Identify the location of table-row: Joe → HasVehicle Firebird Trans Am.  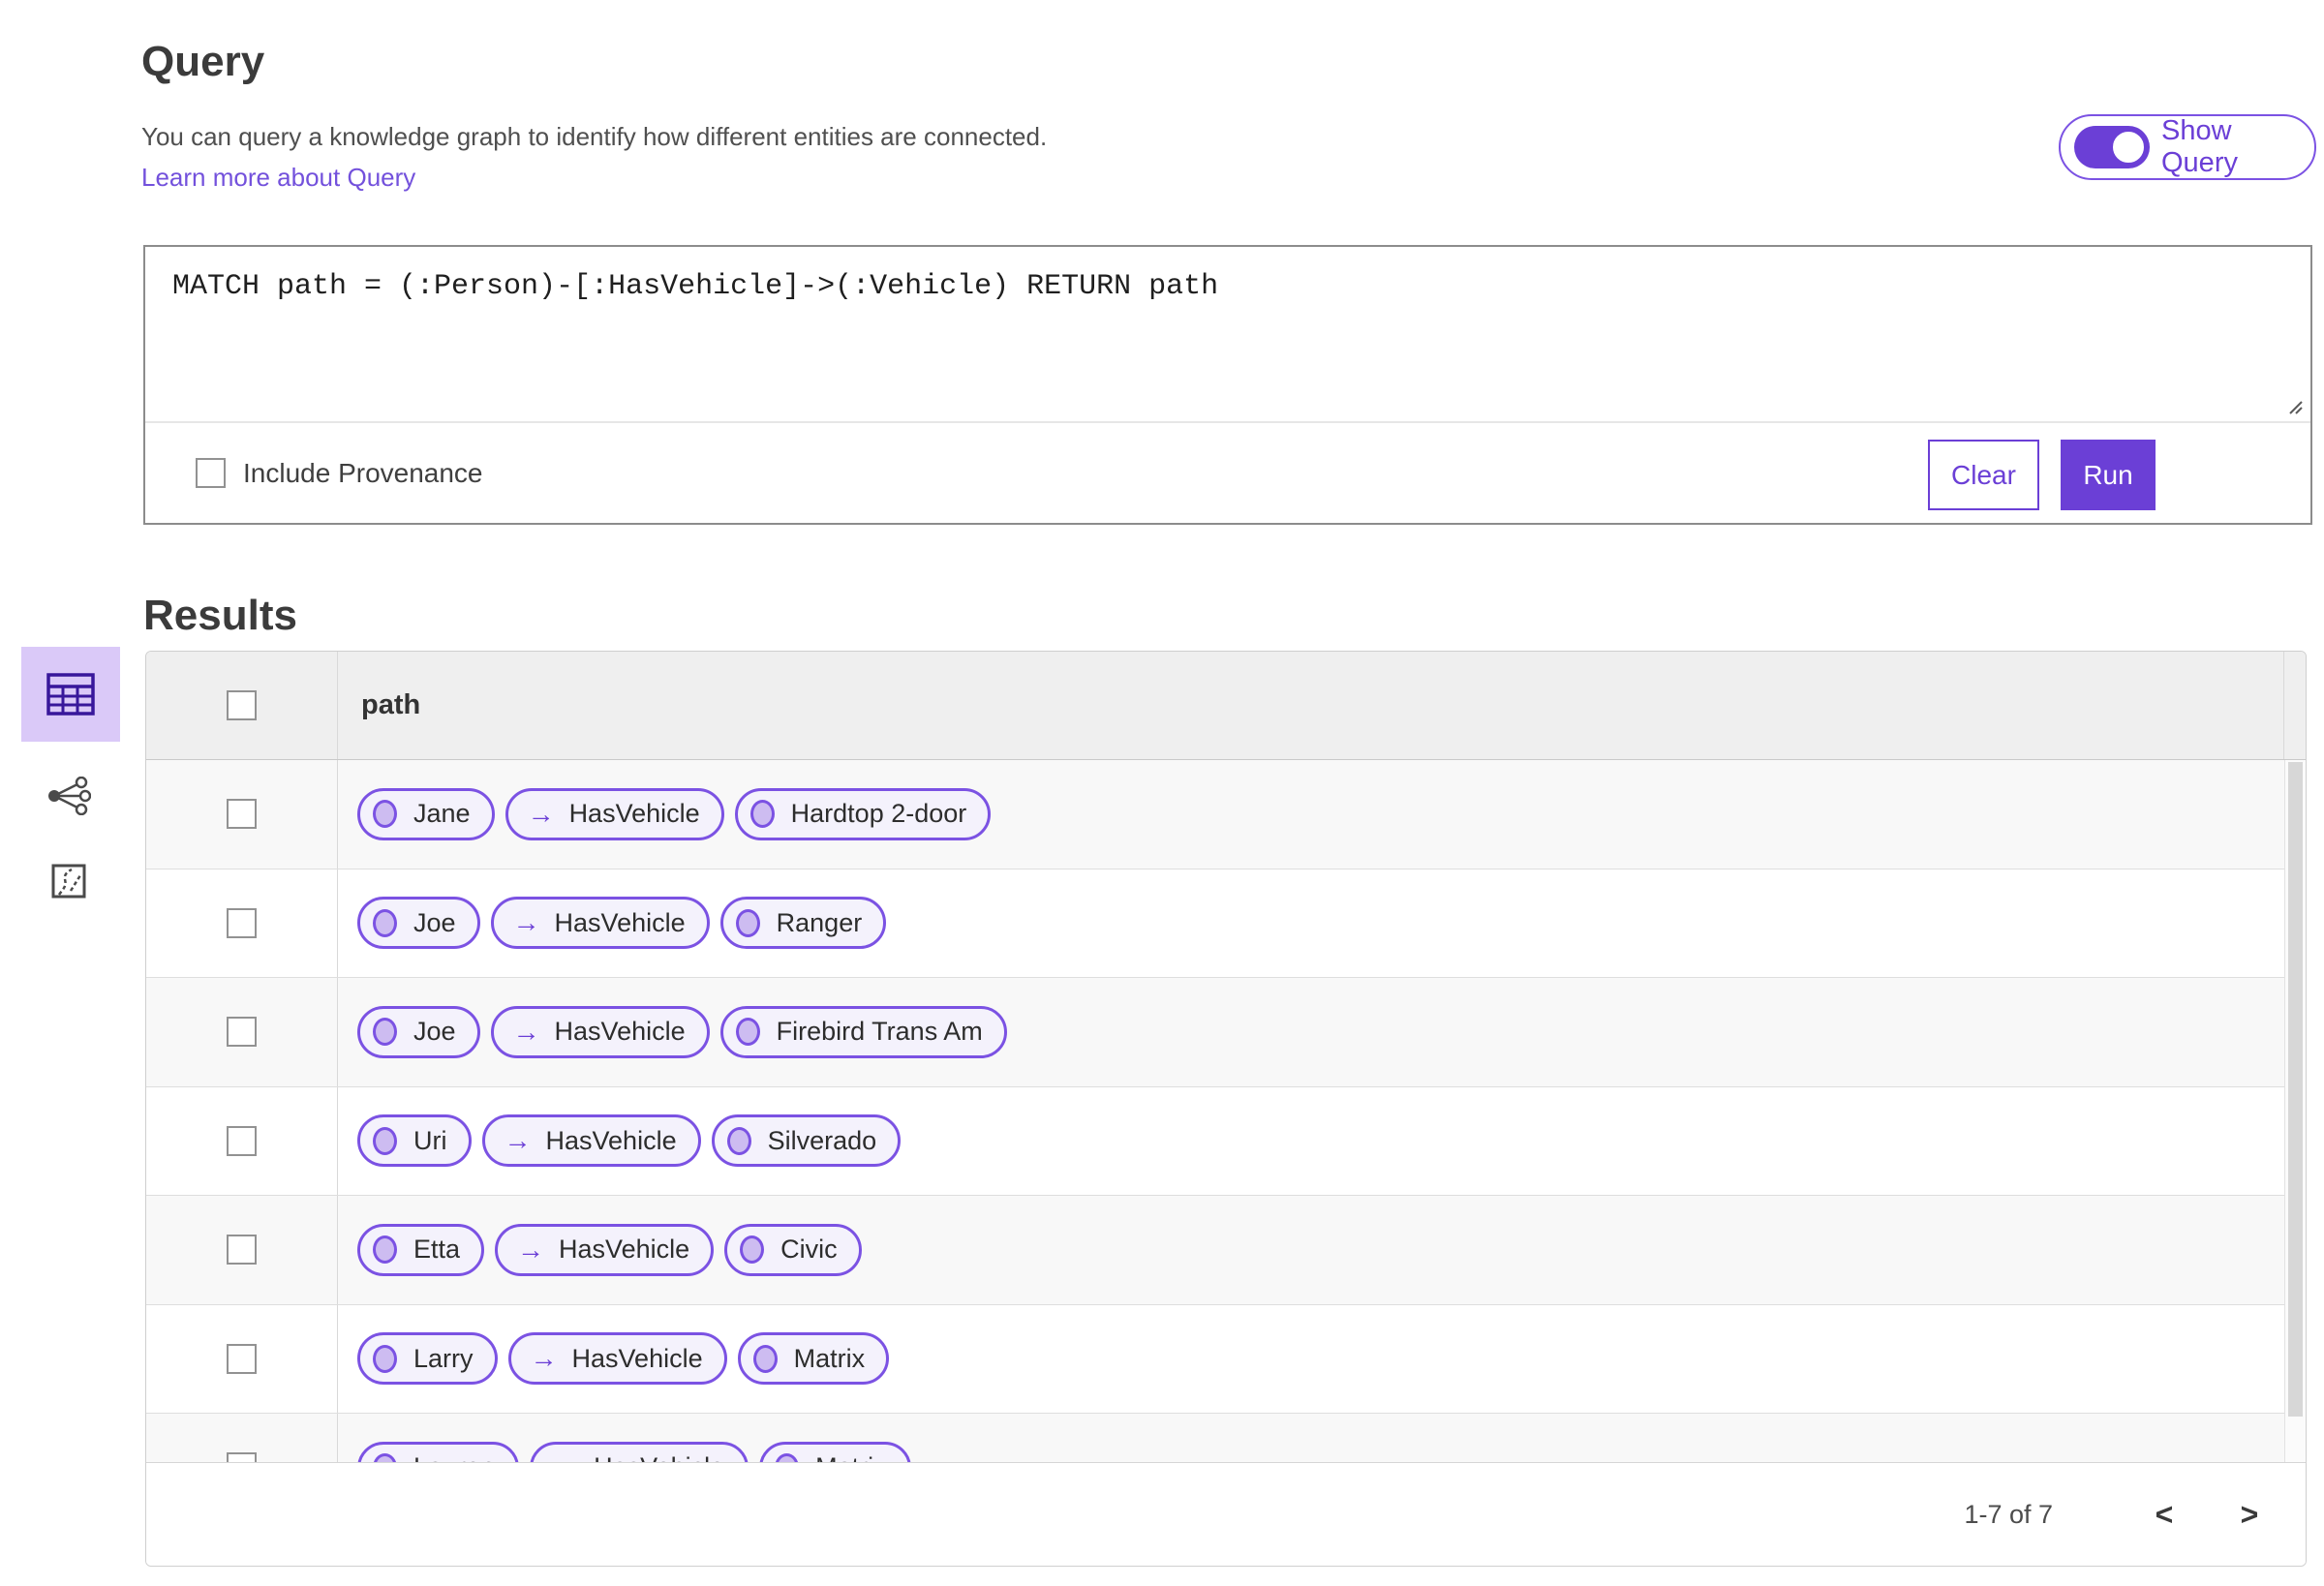
(1226, 1032).